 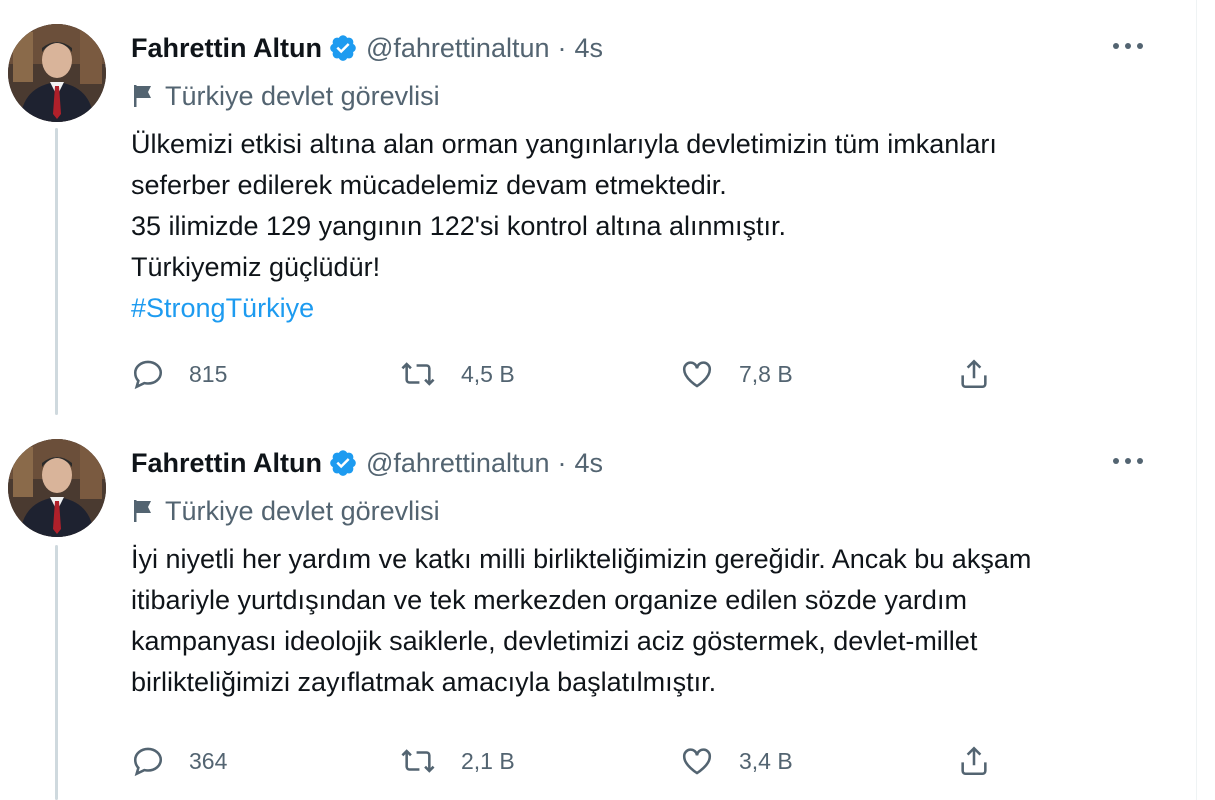 What do you see at coordinates (208, 760) in the screenshot?
I see `reply-count: 364` at bounding box center [208, 760].